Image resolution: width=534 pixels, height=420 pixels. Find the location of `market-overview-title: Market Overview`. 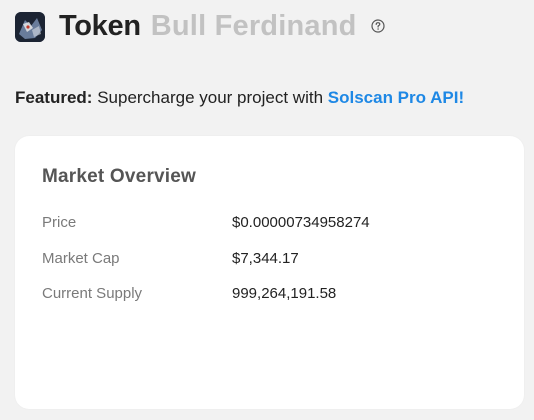

market-overview-title: Market Overview is located at coordinates (119, 176).